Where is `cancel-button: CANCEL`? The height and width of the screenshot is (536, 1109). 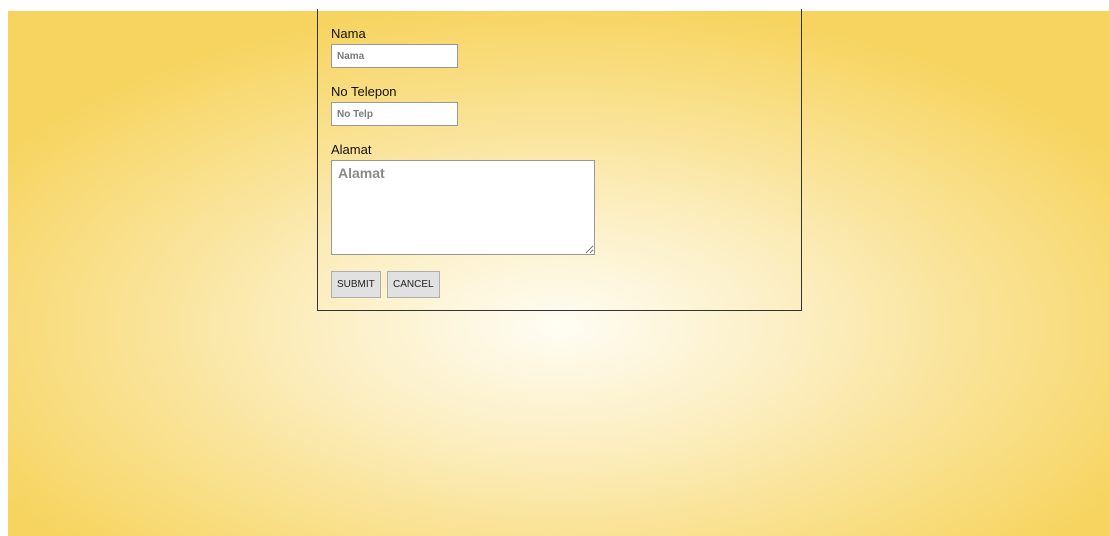 cancel-button: CANCEL is located at coordinates (413, 284).